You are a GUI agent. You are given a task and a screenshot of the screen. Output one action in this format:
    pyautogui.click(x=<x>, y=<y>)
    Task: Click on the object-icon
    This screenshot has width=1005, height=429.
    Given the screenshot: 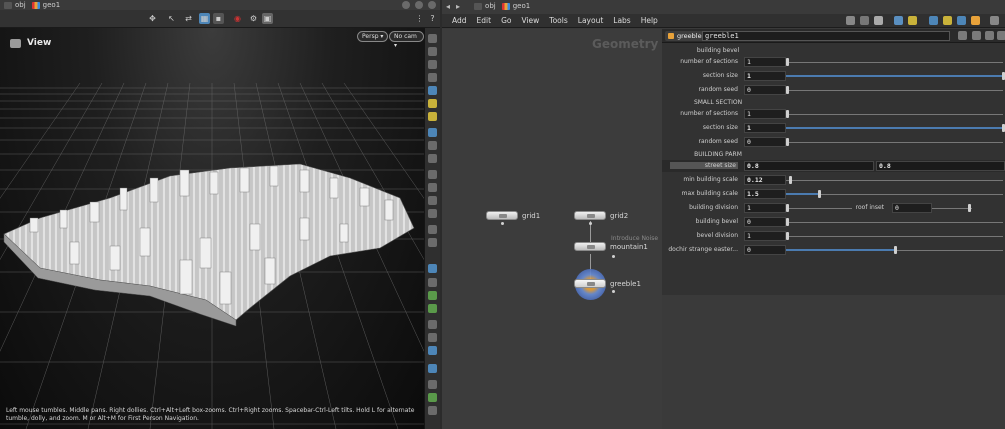 What is the action you would take?
    pyautogui.click(x=432, y=337)
    